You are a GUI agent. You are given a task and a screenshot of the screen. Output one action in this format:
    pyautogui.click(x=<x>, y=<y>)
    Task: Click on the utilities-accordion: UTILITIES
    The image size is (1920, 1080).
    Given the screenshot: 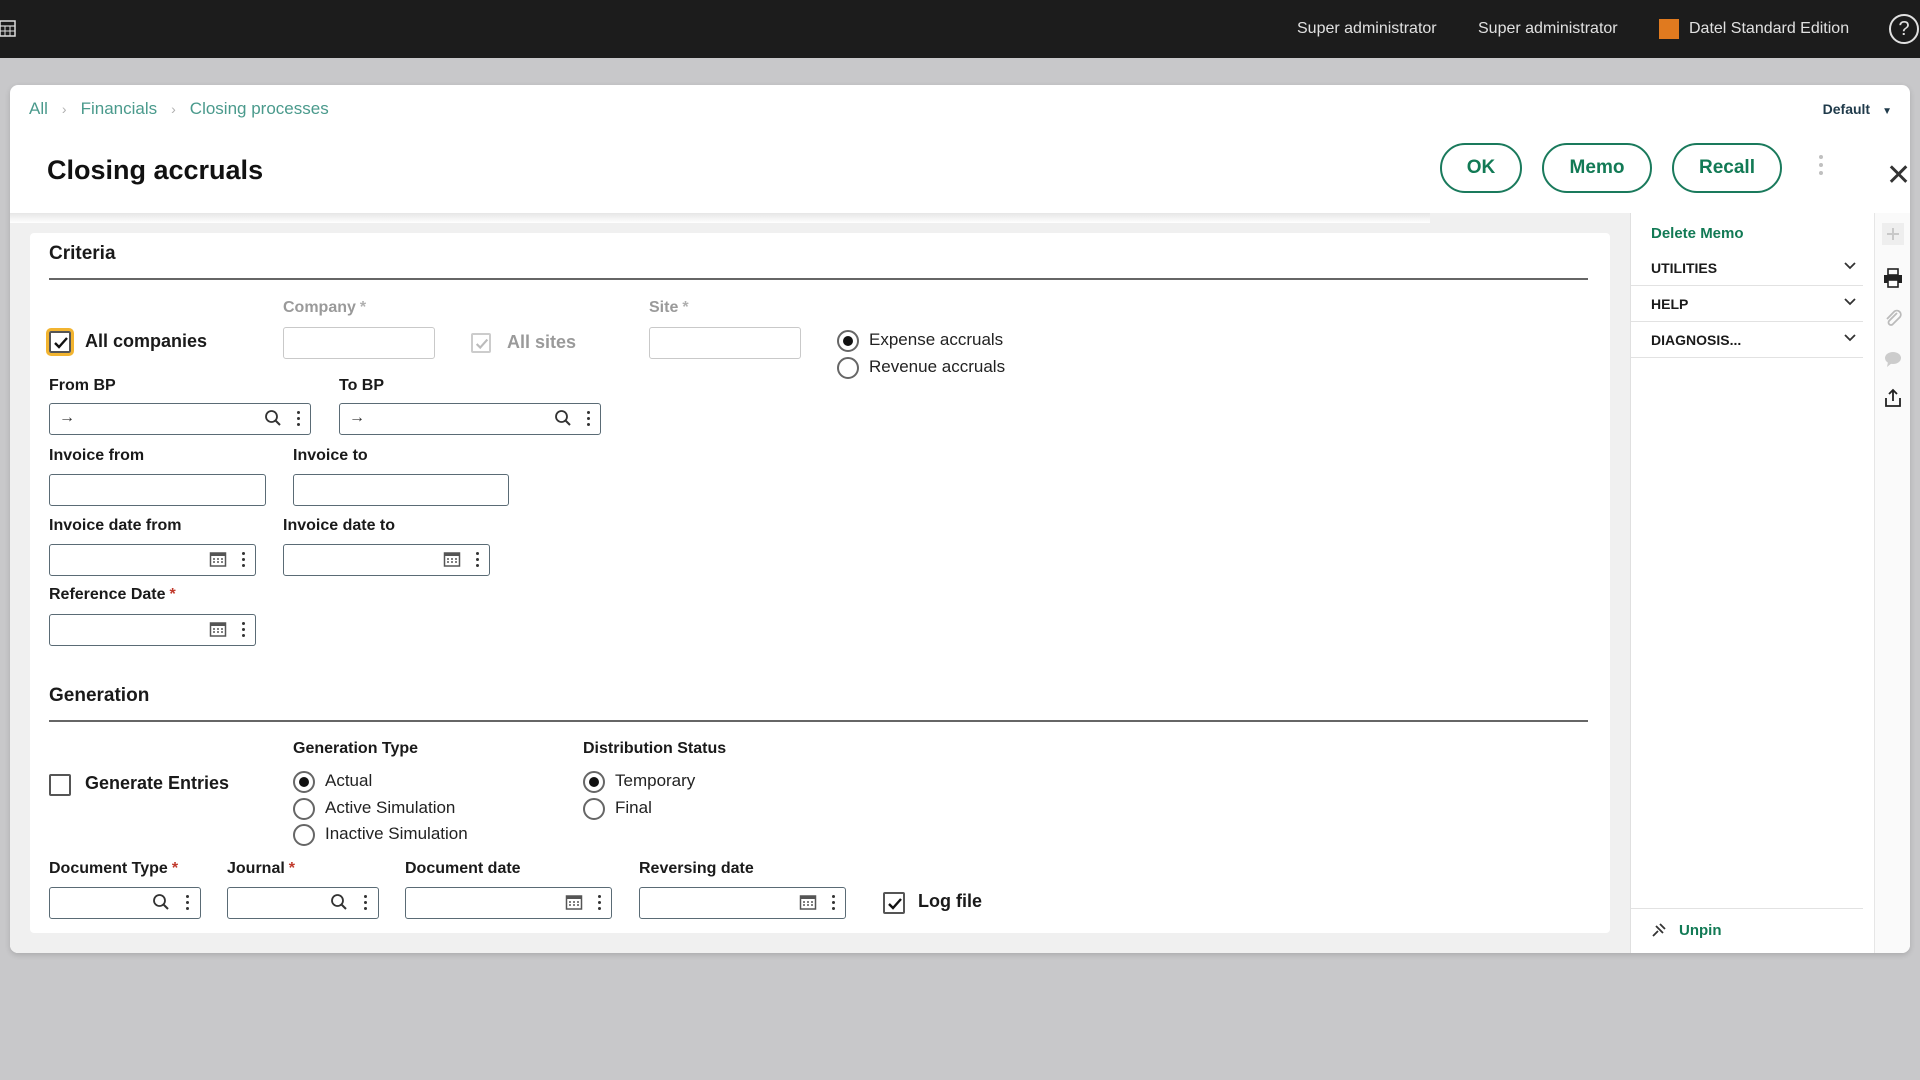 What is the action you would take?
    pyautogui.click(x=1747, y=268)
    